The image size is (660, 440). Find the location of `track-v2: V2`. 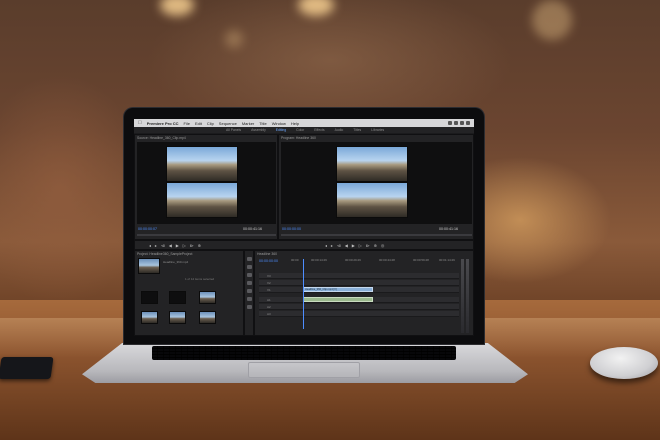

track-v2: V2 is located at coordinates (359, 283).